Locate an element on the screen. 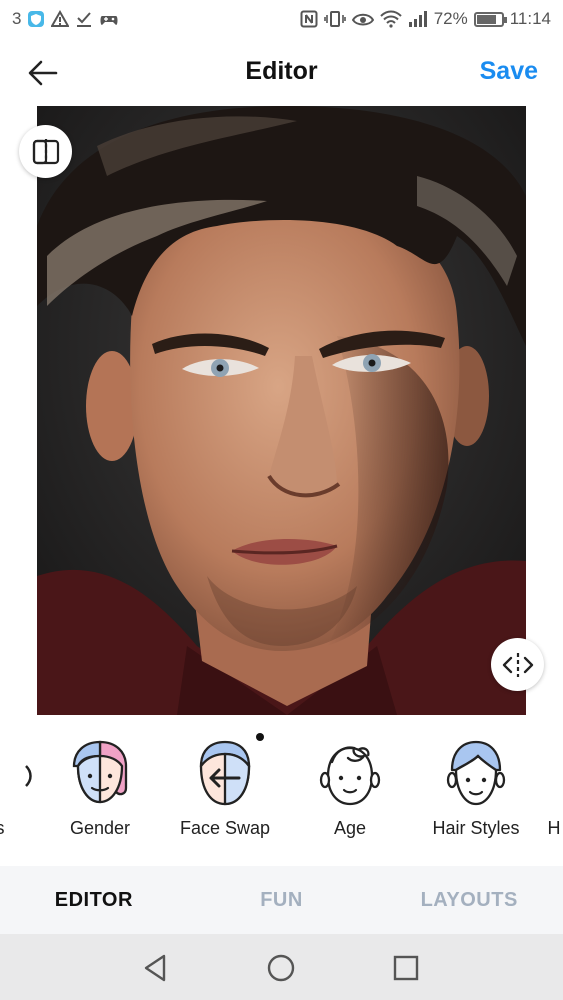 The height and width of the screenshot is (1000, 563). split-slider-handle is located at coordinates (517, 664).